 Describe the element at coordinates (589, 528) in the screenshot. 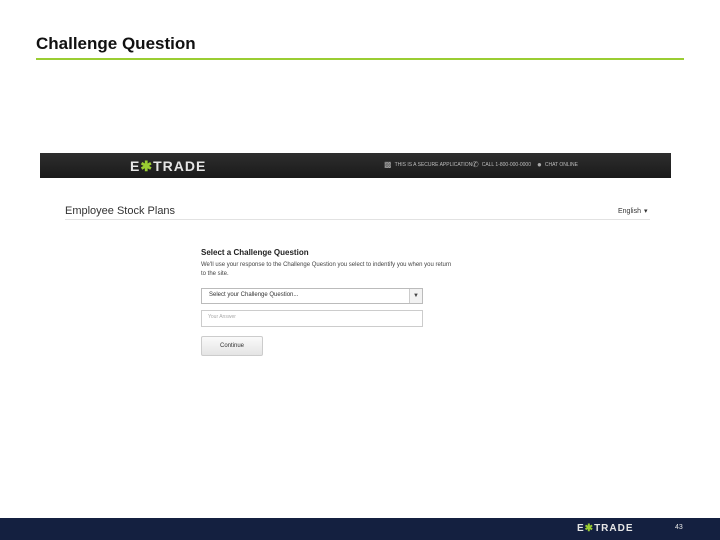

I see `footer-logo-star-icon: ✱` at that location.